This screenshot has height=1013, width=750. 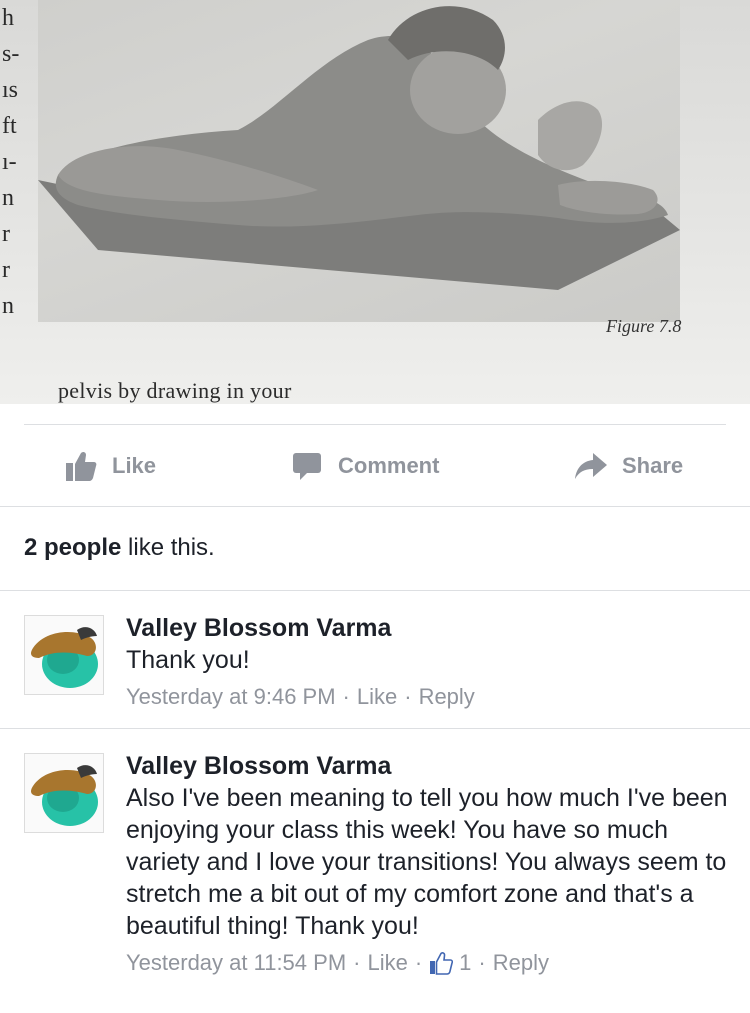 I want to click on comment-timestamp: Yesterday at 9:46 PM, so click(x=231, y=697).